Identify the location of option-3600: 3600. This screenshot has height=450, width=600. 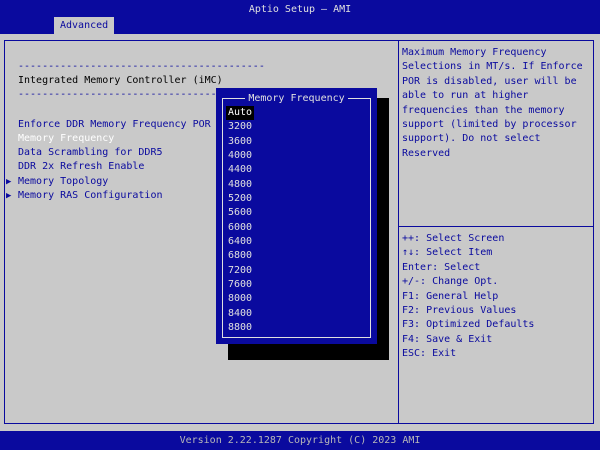
(240, 142).